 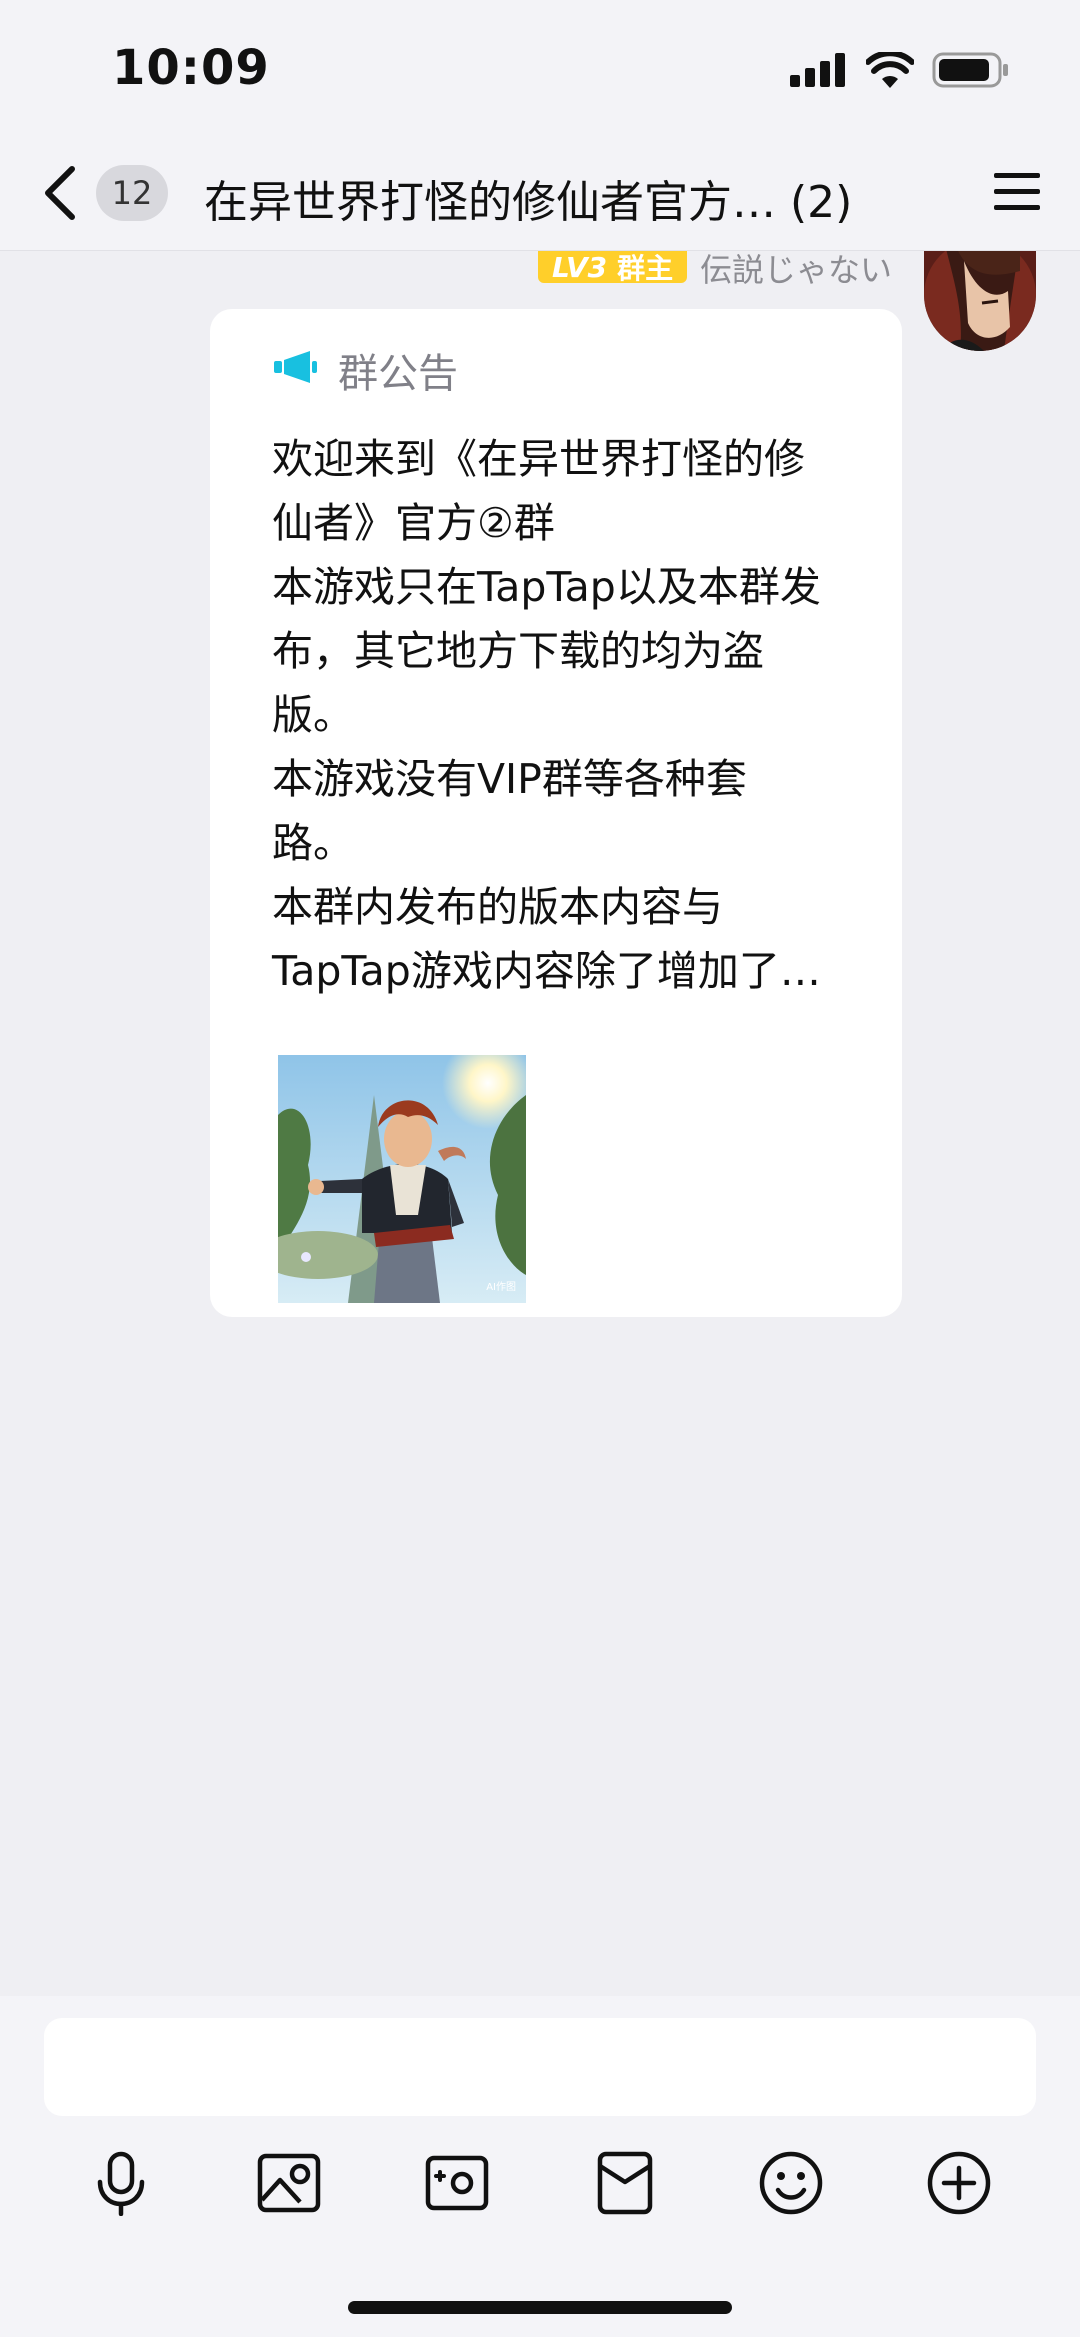 I want to click on unread-count-badge: 12, so click(x=132, y=193).